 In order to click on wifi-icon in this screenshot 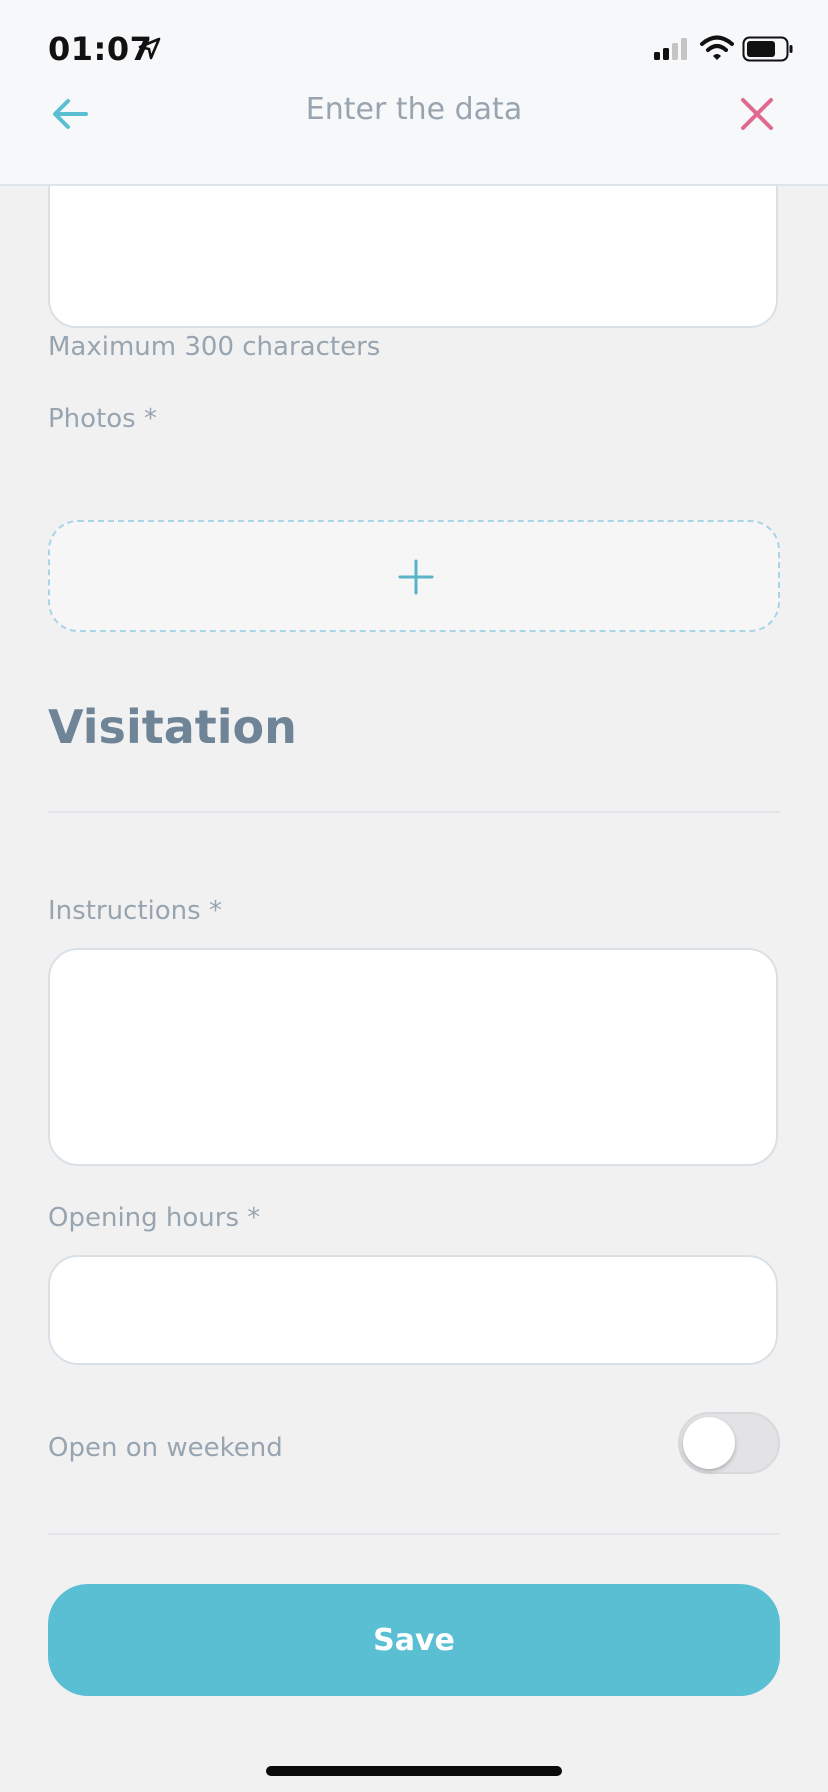, I will do `click(717, 47)`.